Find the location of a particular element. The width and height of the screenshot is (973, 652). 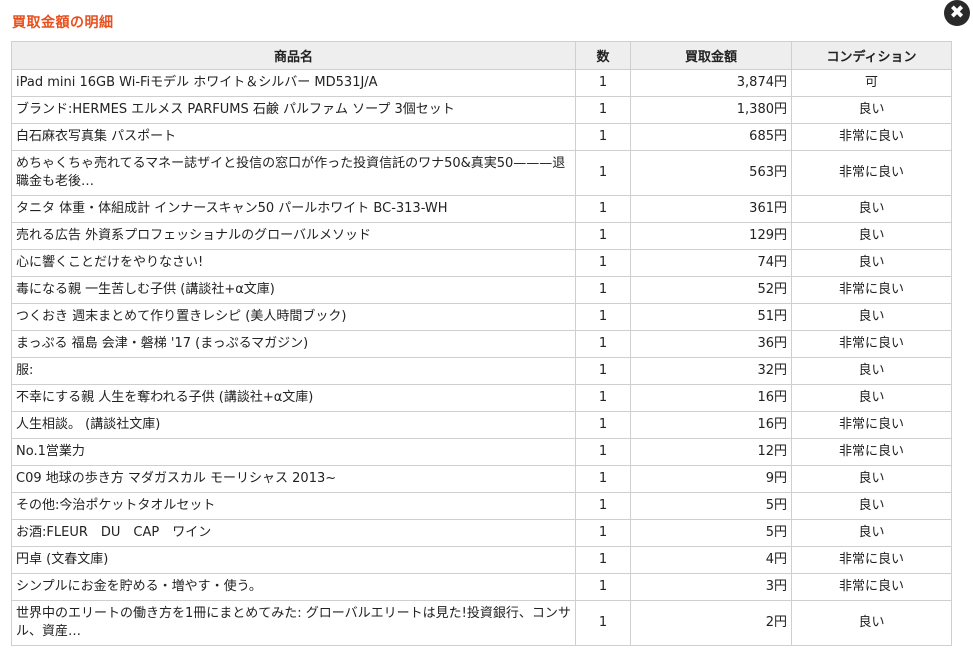

table-row: 心に響くことだけをやりなさい! 1 74円 良い is located at coordinates (481, 263).